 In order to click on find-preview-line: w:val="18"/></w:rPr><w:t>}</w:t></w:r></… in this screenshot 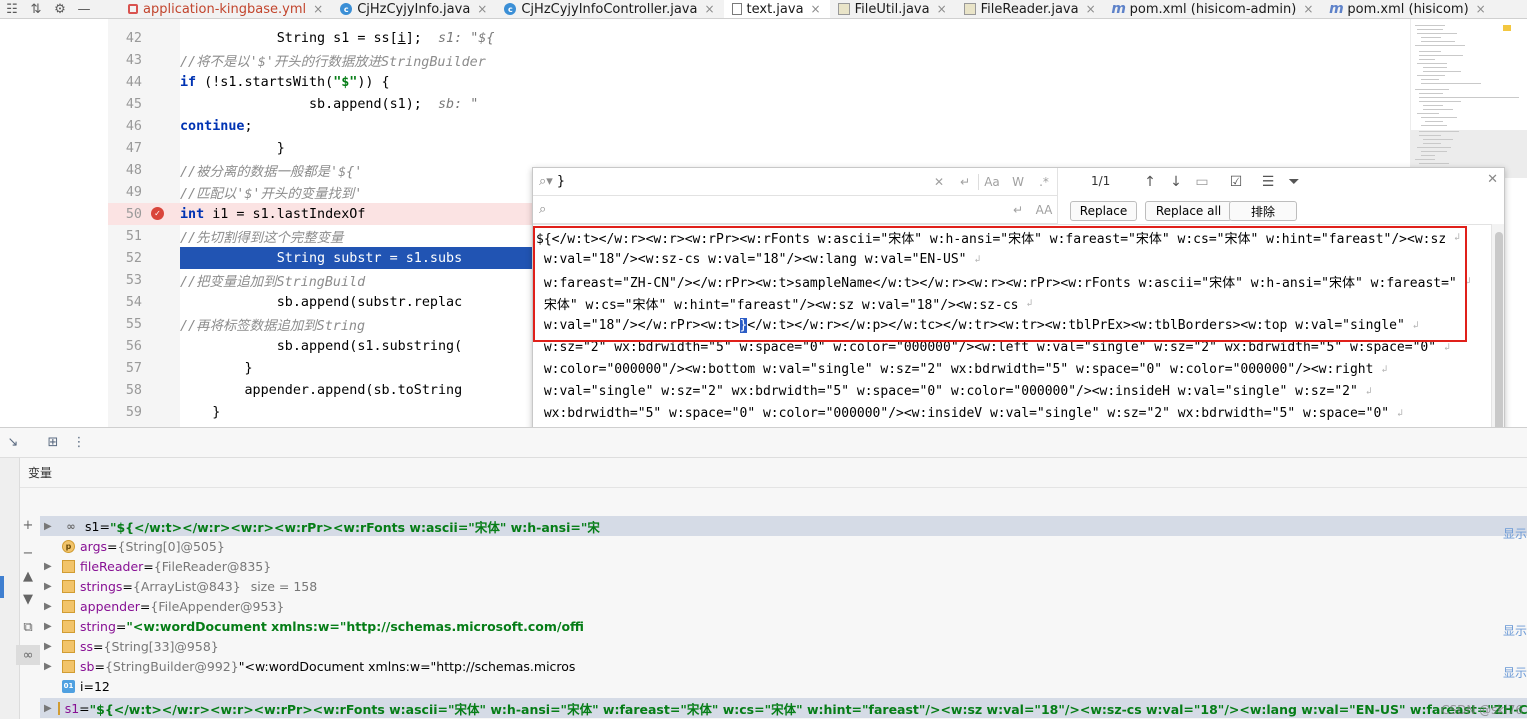, I will do `click(977, 325)`.